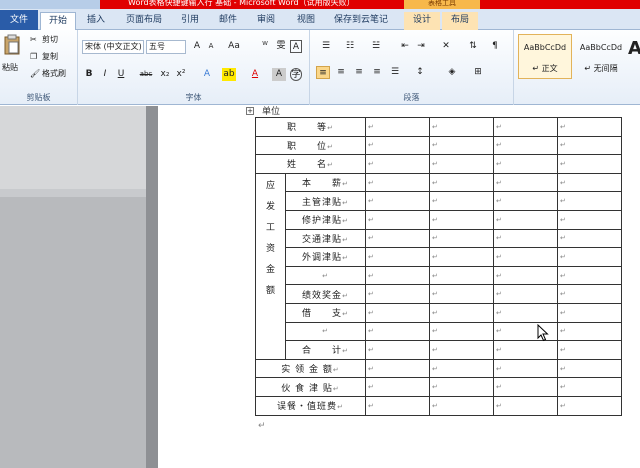 This screenshot has height=468, width=640. I want to click on style-heading-partial: A, so click(634, 48).